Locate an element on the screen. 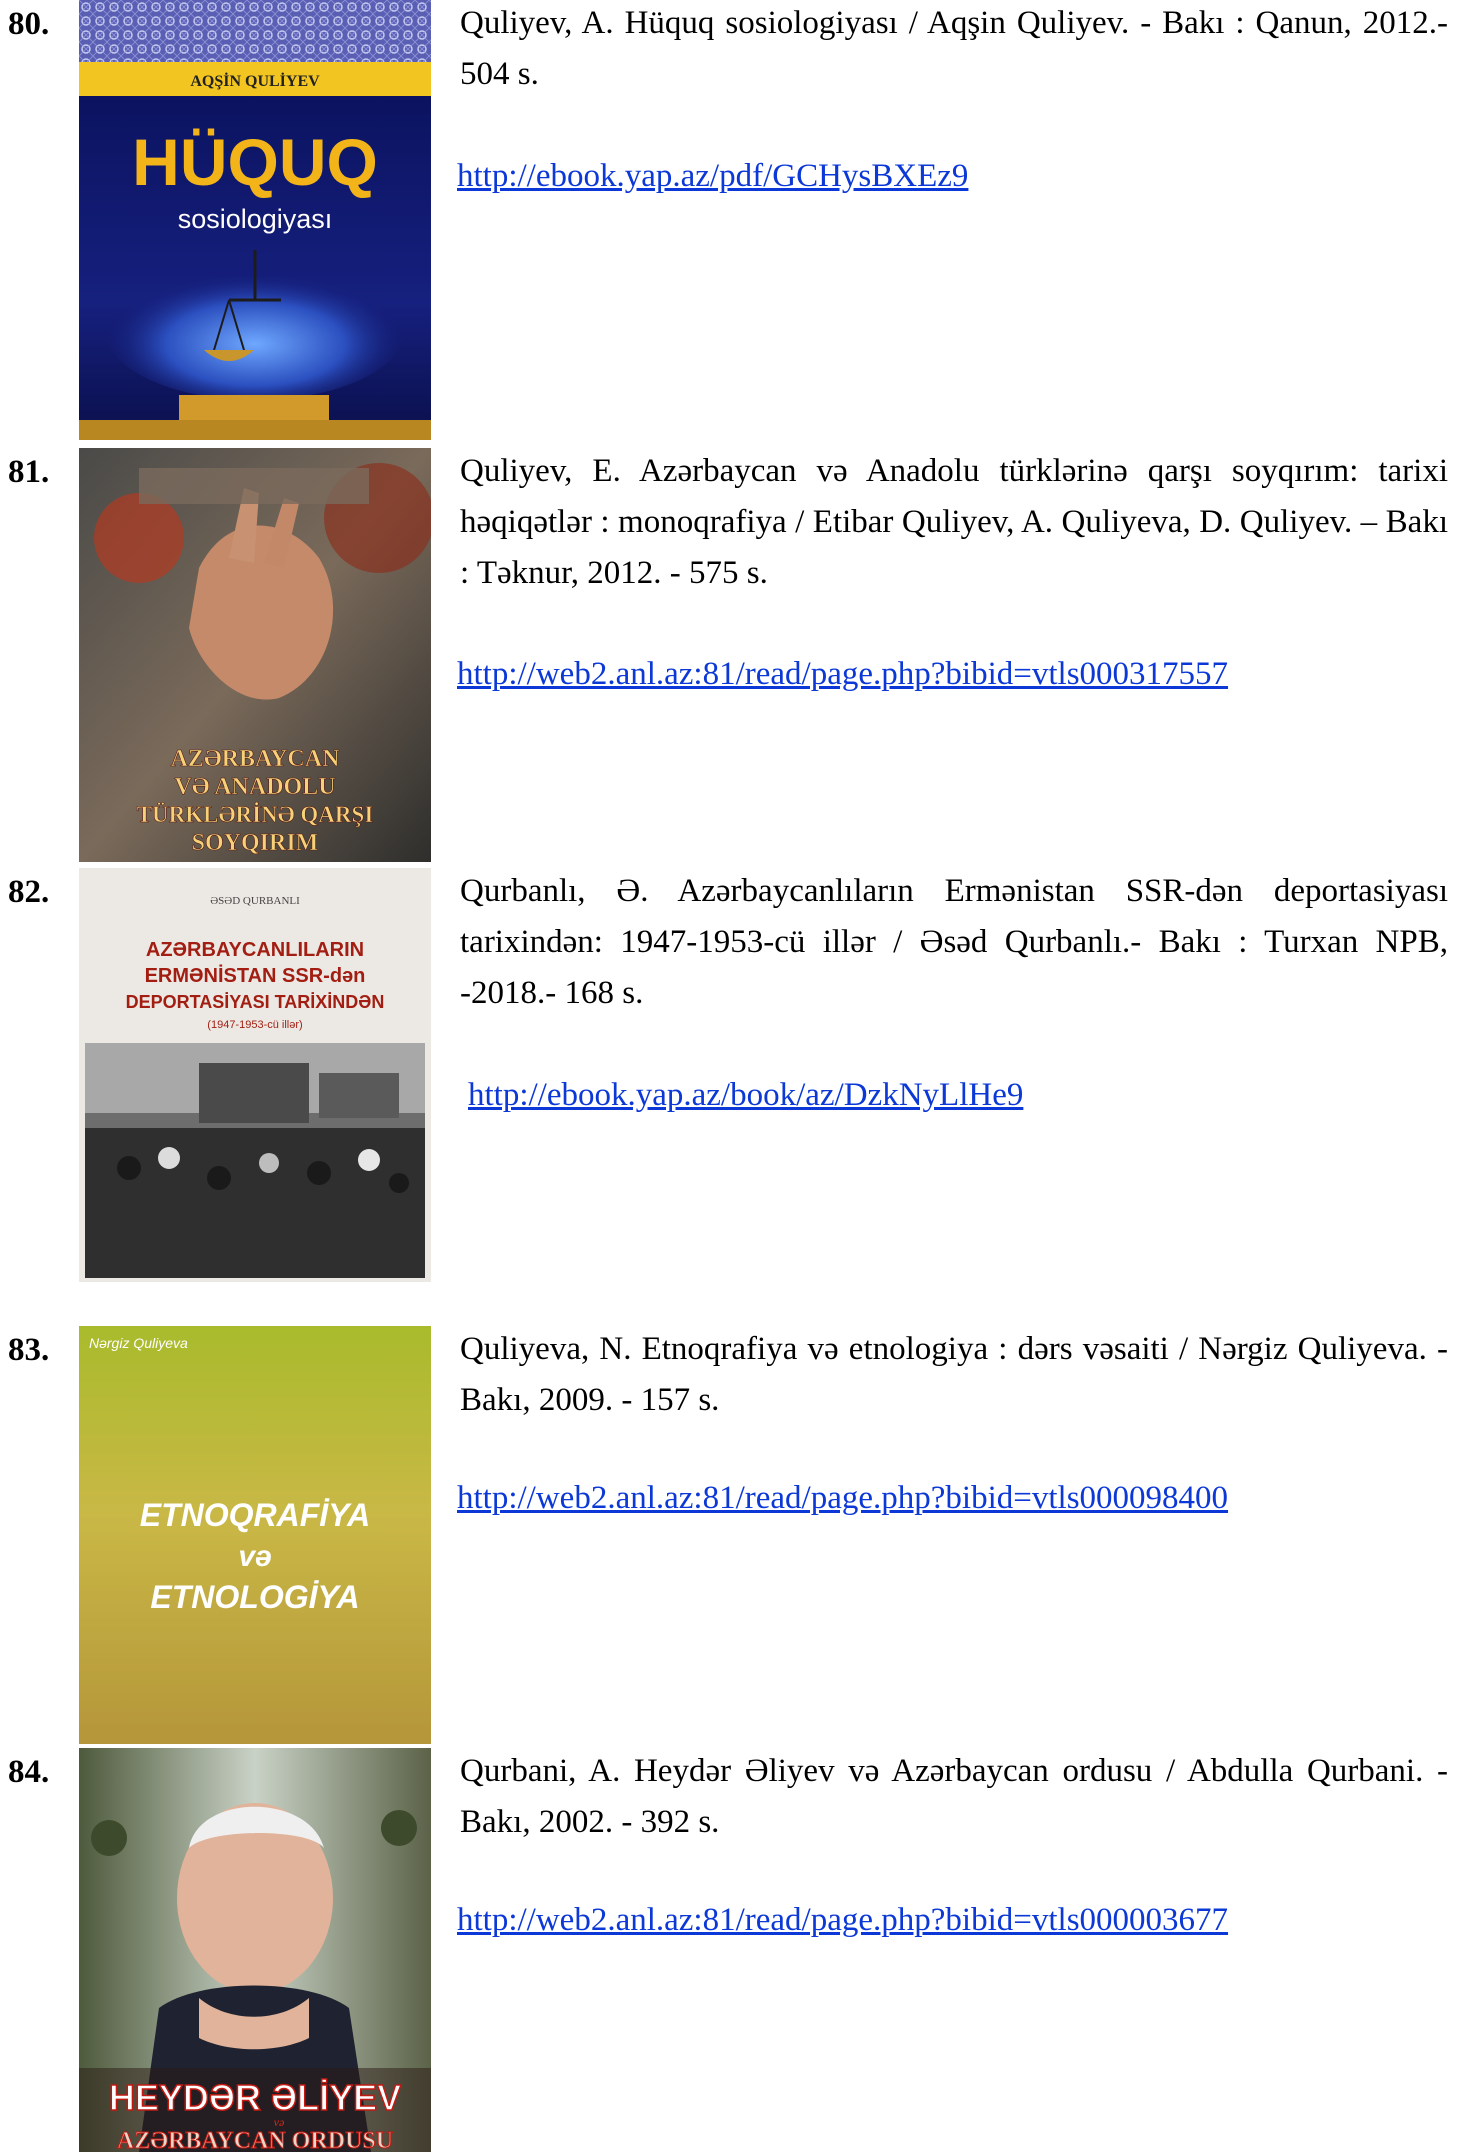  cover-author: ƏSƏD QURBANLI is located at coordinates (255, 901).